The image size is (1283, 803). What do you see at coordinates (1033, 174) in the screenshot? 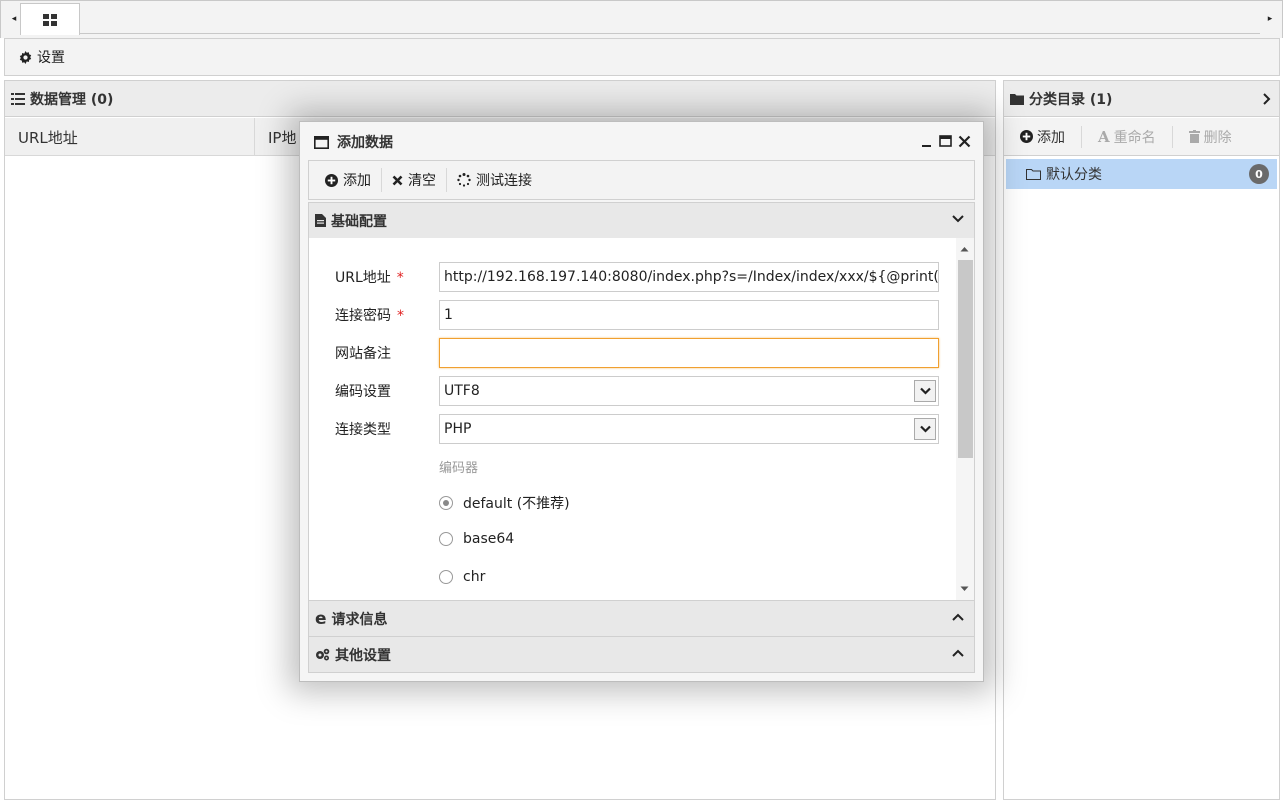
I see `folder-open-icon` at bounding box center [1033, 174].